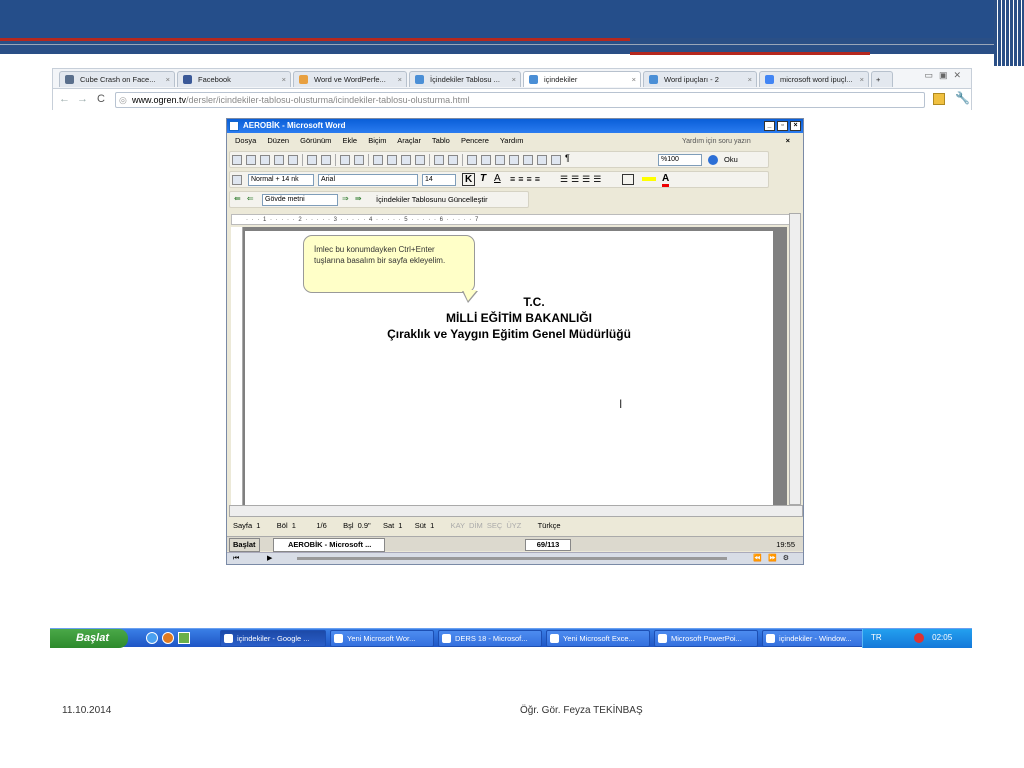 The height and width of the screenshot is (768, 1024). Describe the element at coordinates (542, 160) in the screenshot. I see `drawing-icon` at that location.